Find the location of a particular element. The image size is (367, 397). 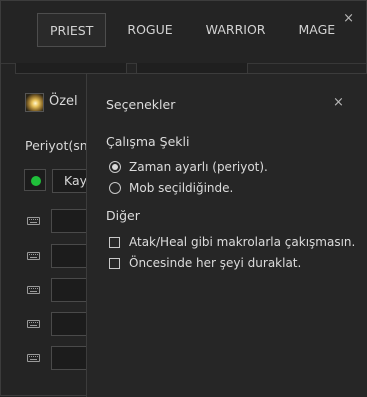

mode-option-periodic: Zaman ayarlı (periyot). is located at coordinates (188, 167).